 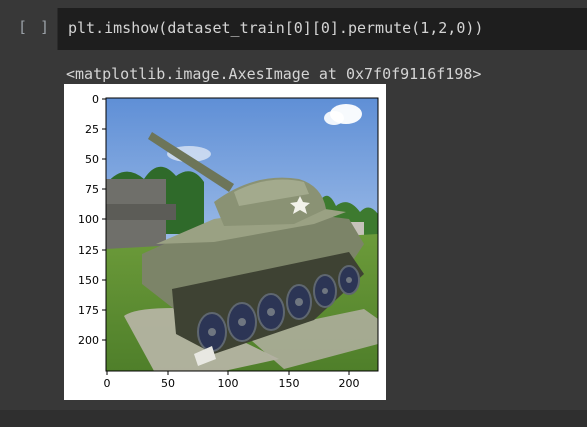 I want to click on x-tick-label: 50, so click(x=168, y=383).